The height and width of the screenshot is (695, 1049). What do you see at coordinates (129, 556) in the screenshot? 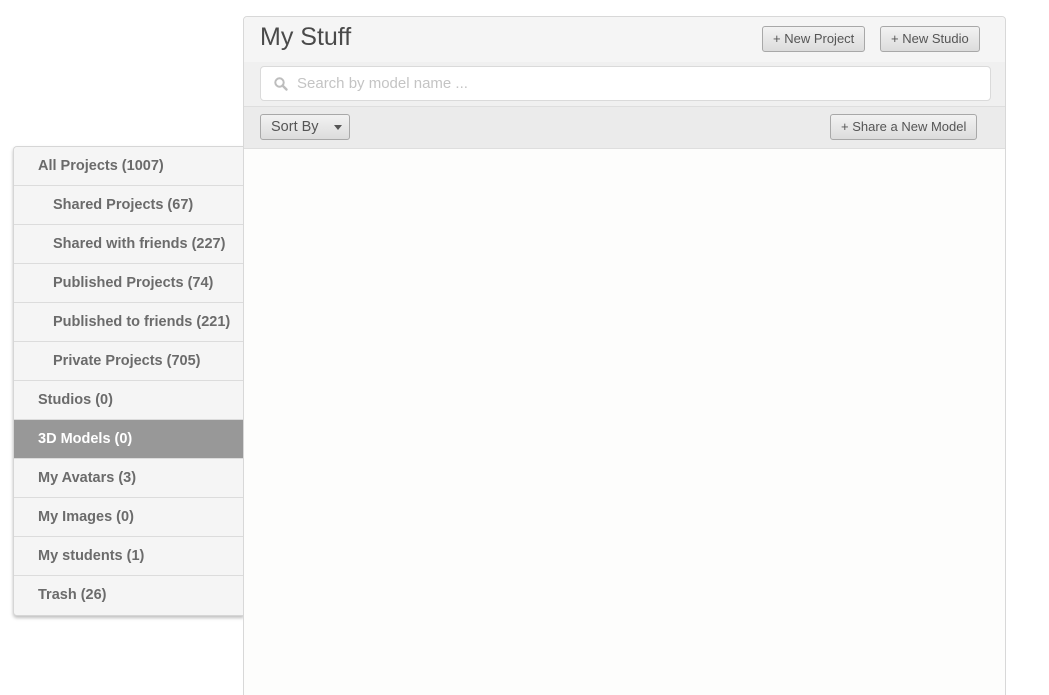
I see `sidebar-item-my-students: My students (1)` at bounding box center [129, 556].